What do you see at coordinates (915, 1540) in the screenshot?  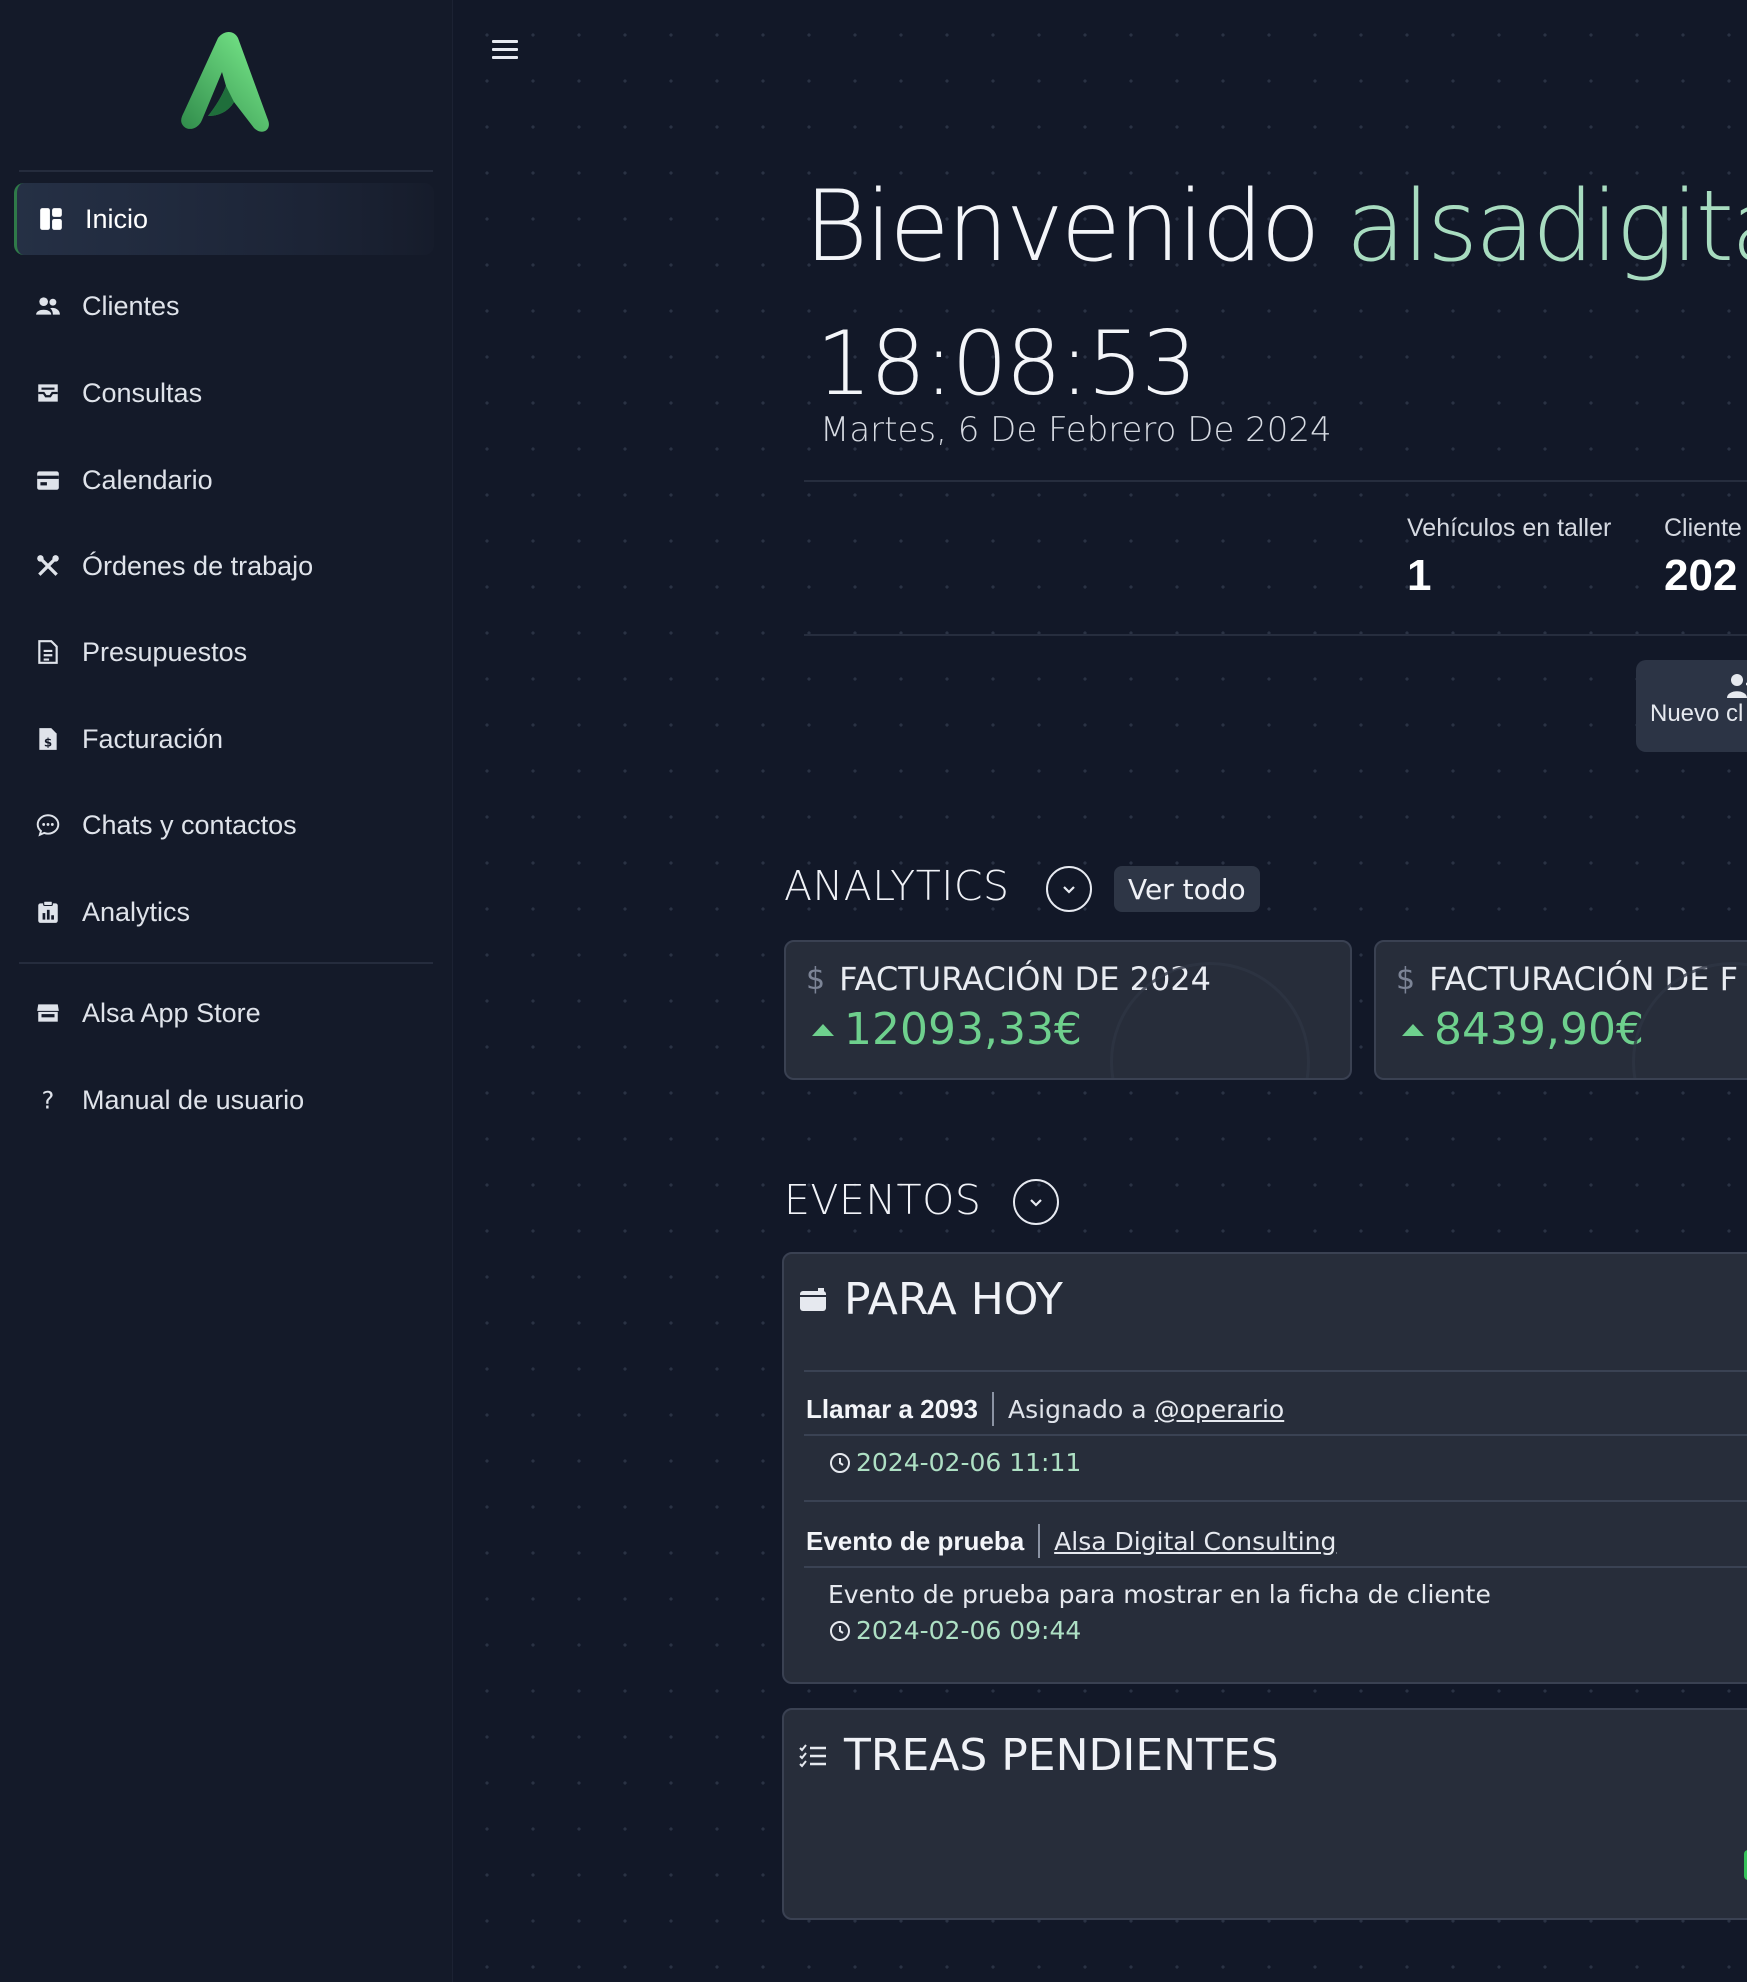 I see `event-title: Evento de prueba` at bounding box center [915, 1540].